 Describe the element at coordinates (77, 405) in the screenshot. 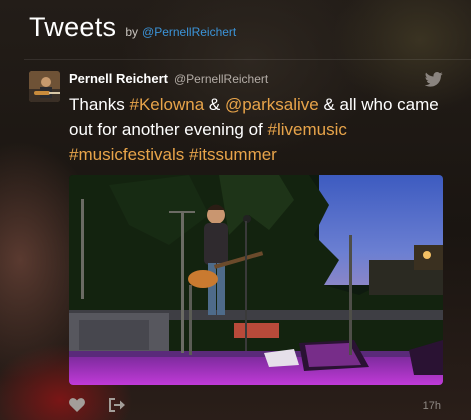

I see `heart-icon` at that location.